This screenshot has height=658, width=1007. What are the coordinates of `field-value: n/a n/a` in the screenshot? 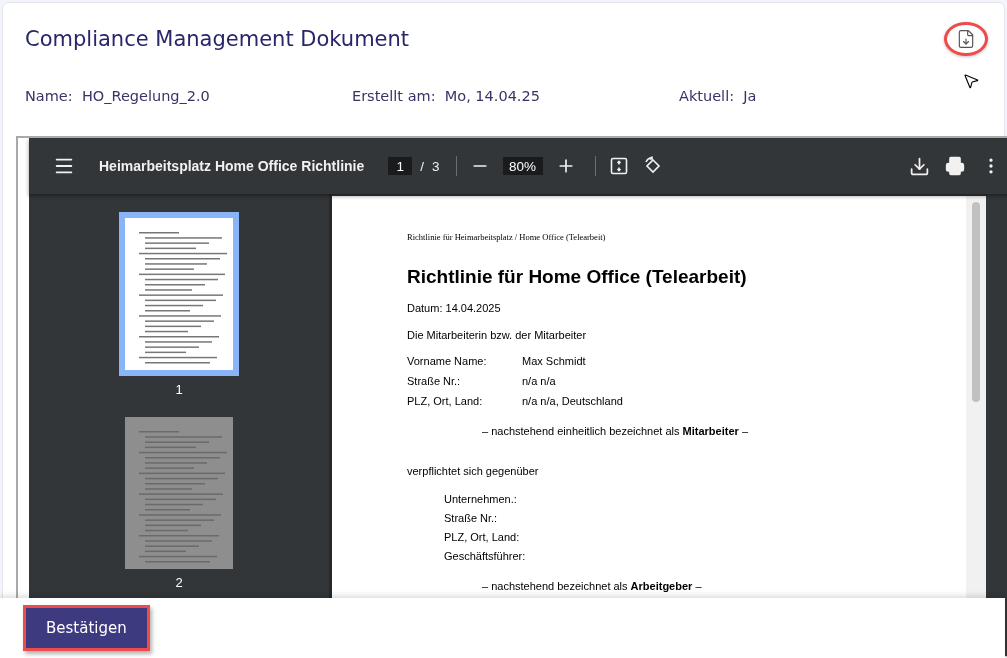 It's located at (539, 381).